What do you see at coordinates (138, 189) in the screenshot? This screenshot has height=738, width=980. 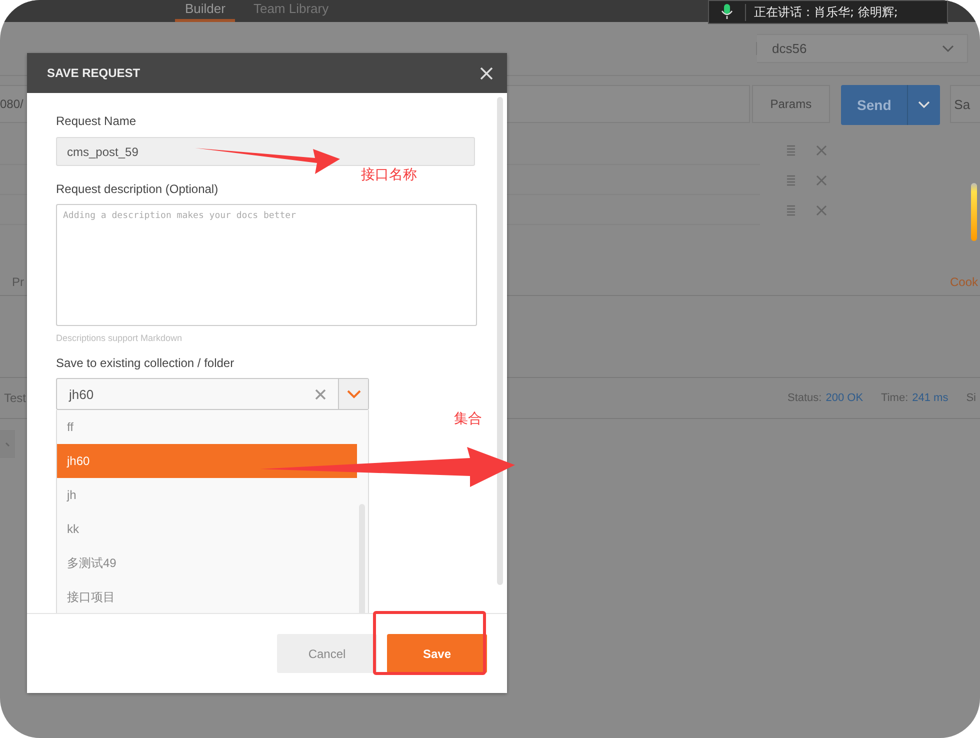 I see `field-label: Request description (Optional)` at bounding box center [138, 189].